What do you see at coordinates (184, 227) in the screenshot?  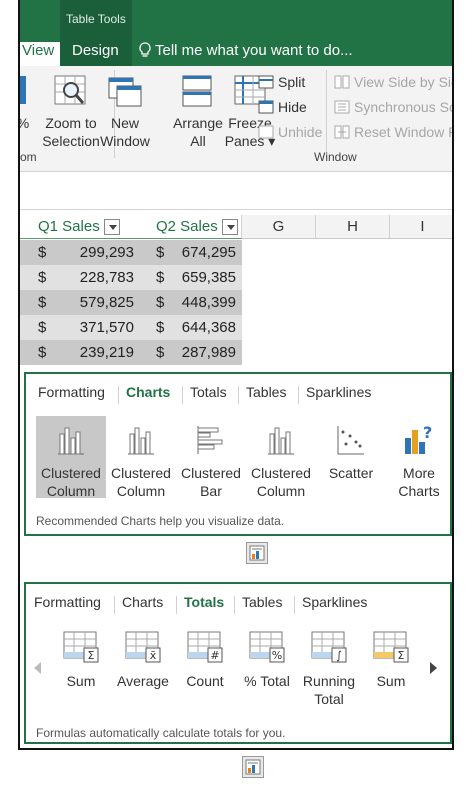 I see `column-header-q2-sales: Q2 Sales` at bounding box center [184, 227].